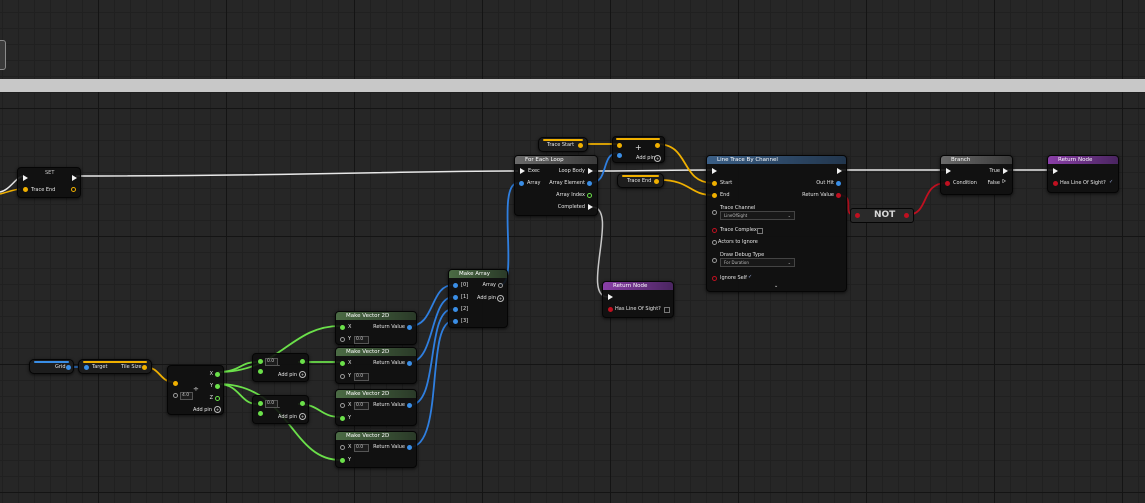 The width and height of the screenshot is (1145, 503). I want to click on has-los-checkbox, so click(667, 310).